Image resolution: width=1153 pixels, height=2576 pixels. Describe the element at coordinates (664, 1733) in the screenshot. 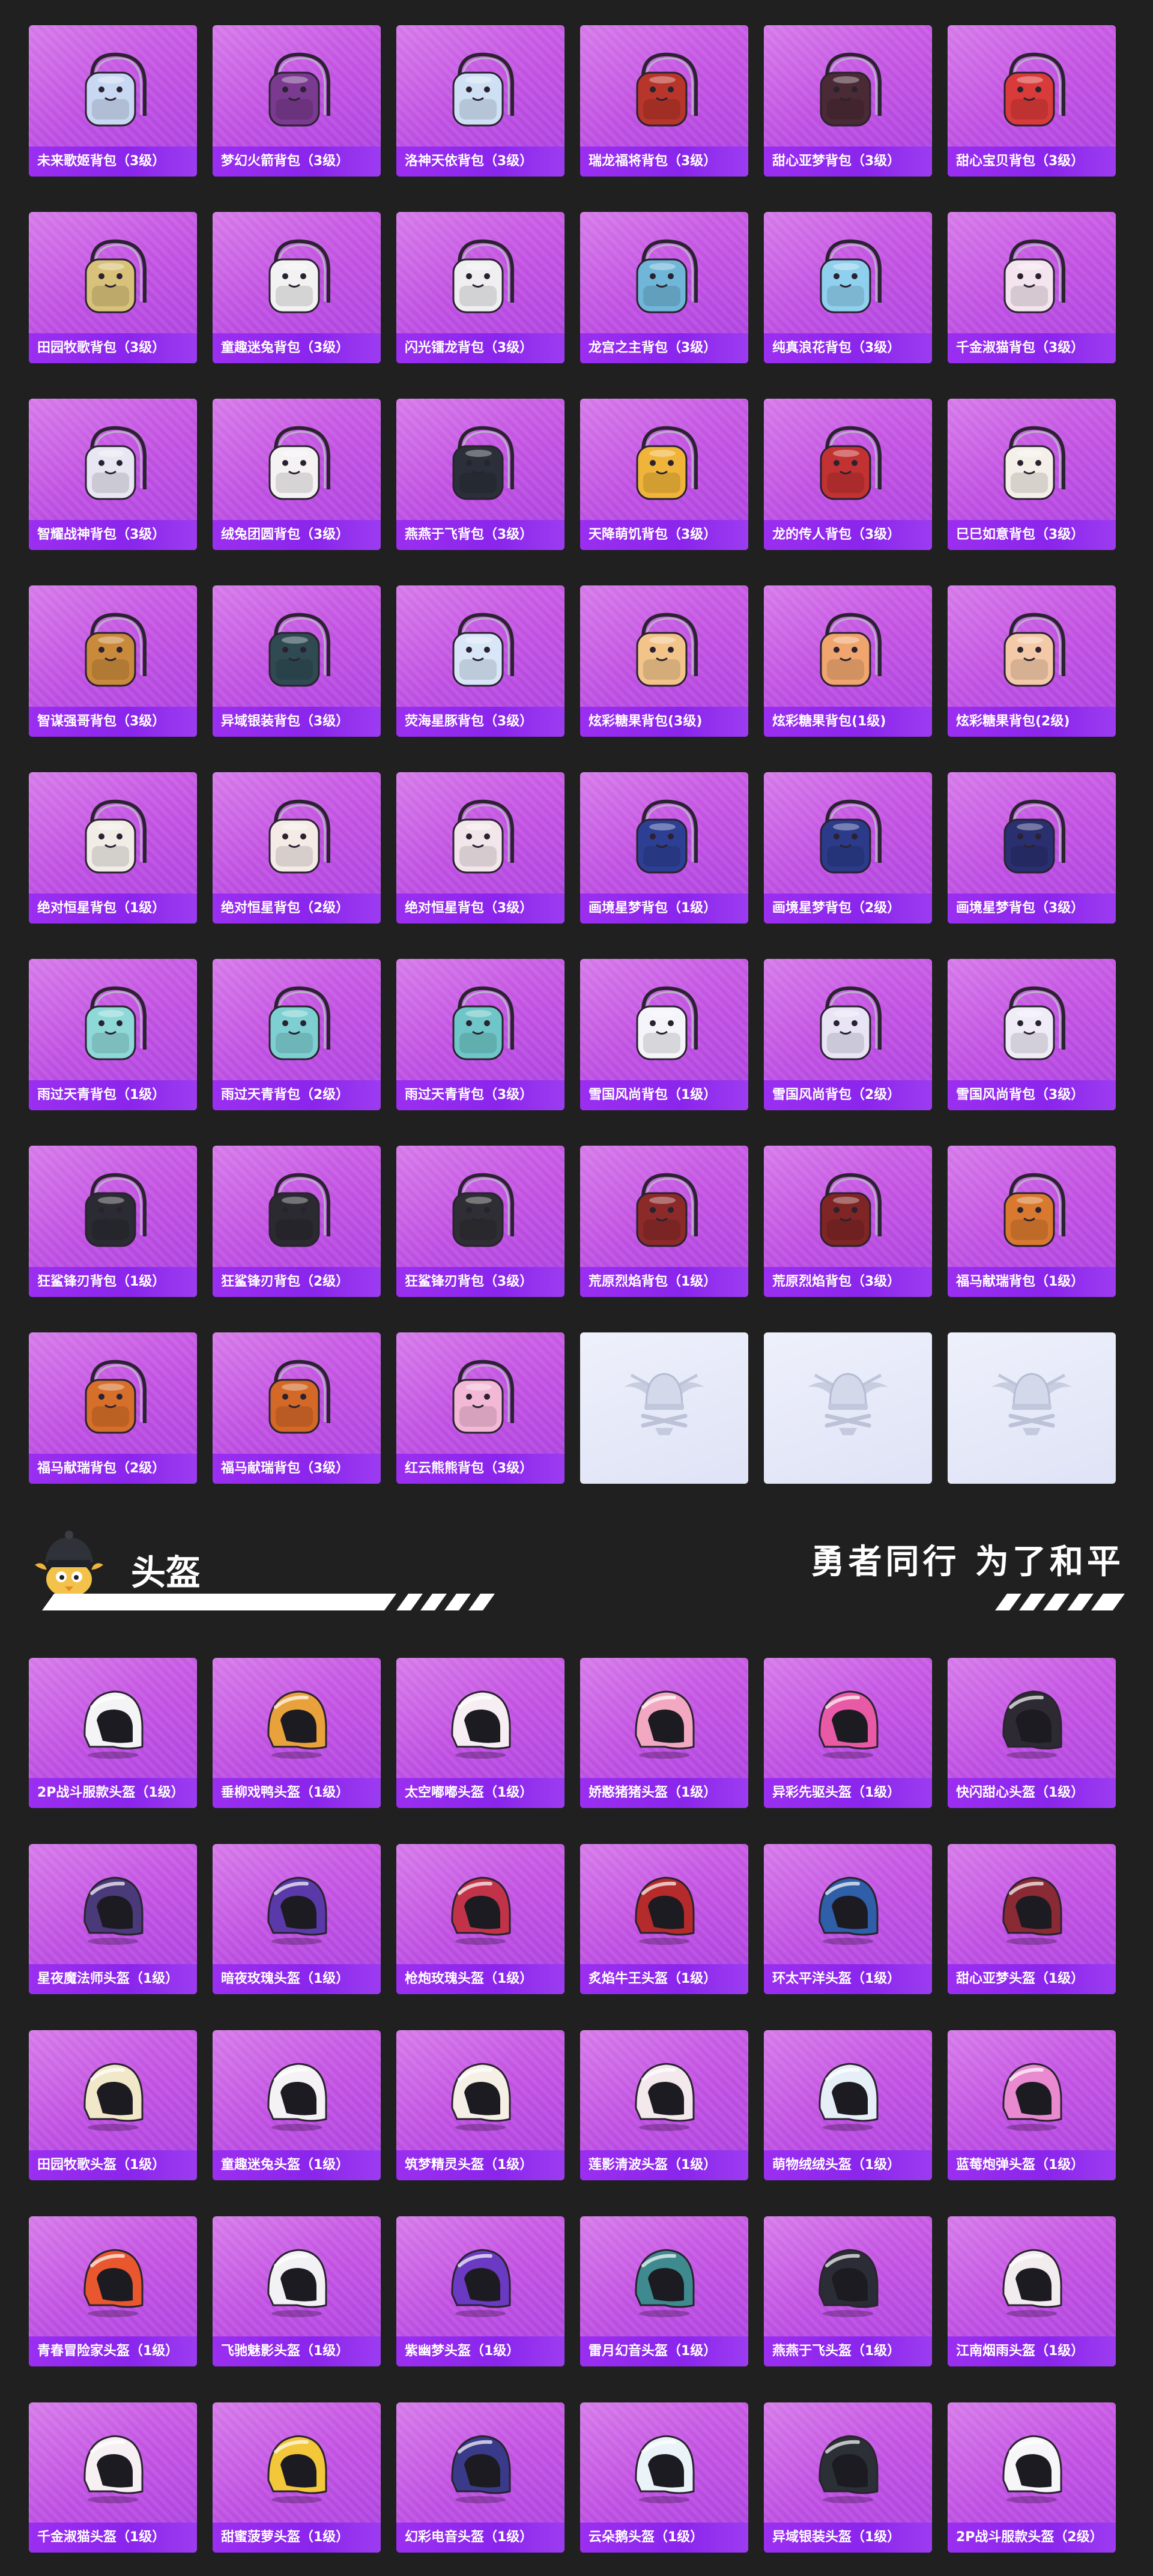

I see `helmet-card: 娇憨猪猪头盔（1级）` at that location.